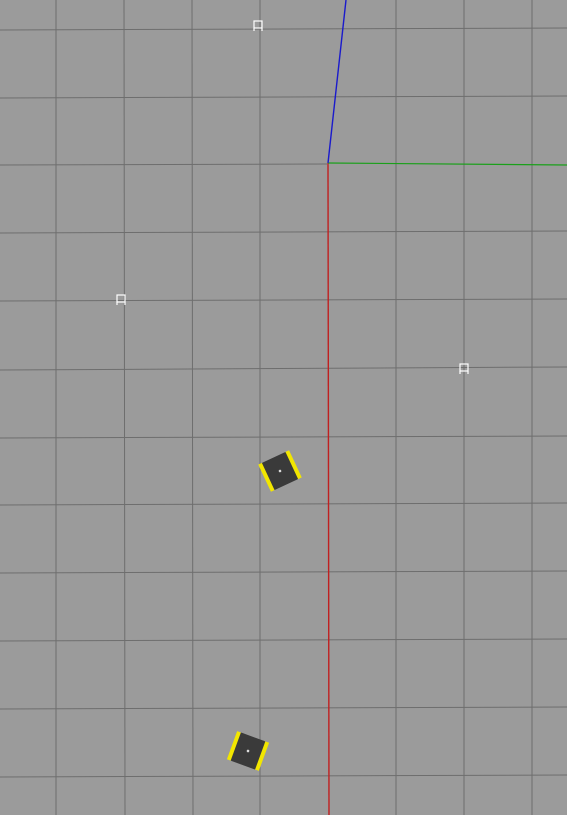 Image resolution: width=567 pixels, height=815 pixels. Describe the element at coordinates (447, 164) in the screenshot. I see `y-axis-line` at that location.